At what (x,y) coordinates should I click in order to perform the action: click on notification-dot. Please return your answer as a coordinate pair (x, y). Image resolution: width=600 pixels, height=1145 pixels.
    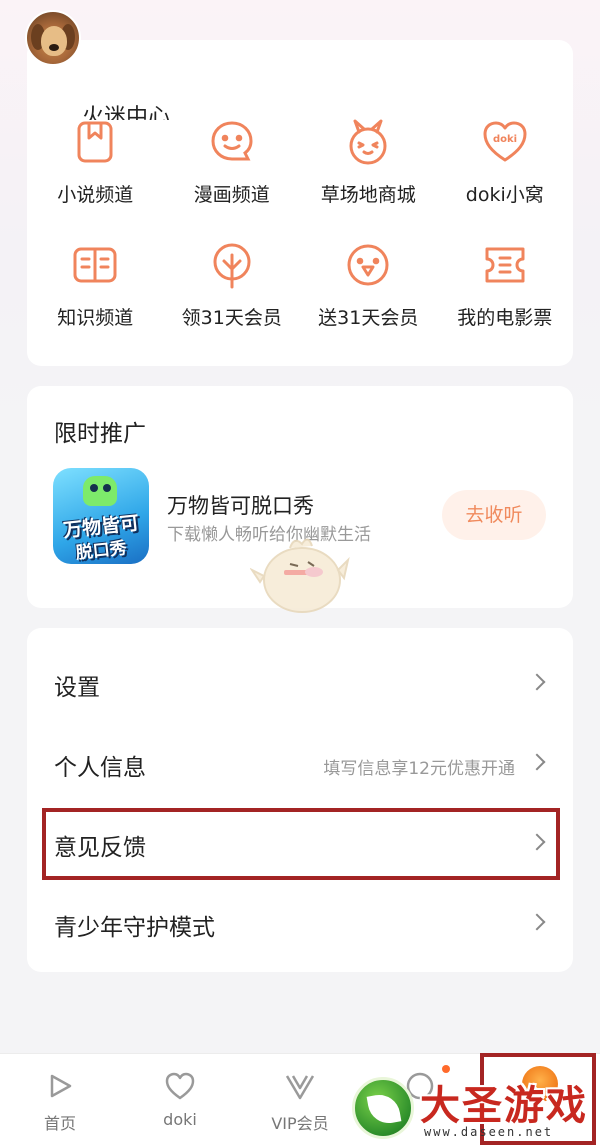
    Looking at the image, I should click on (446, 1069).